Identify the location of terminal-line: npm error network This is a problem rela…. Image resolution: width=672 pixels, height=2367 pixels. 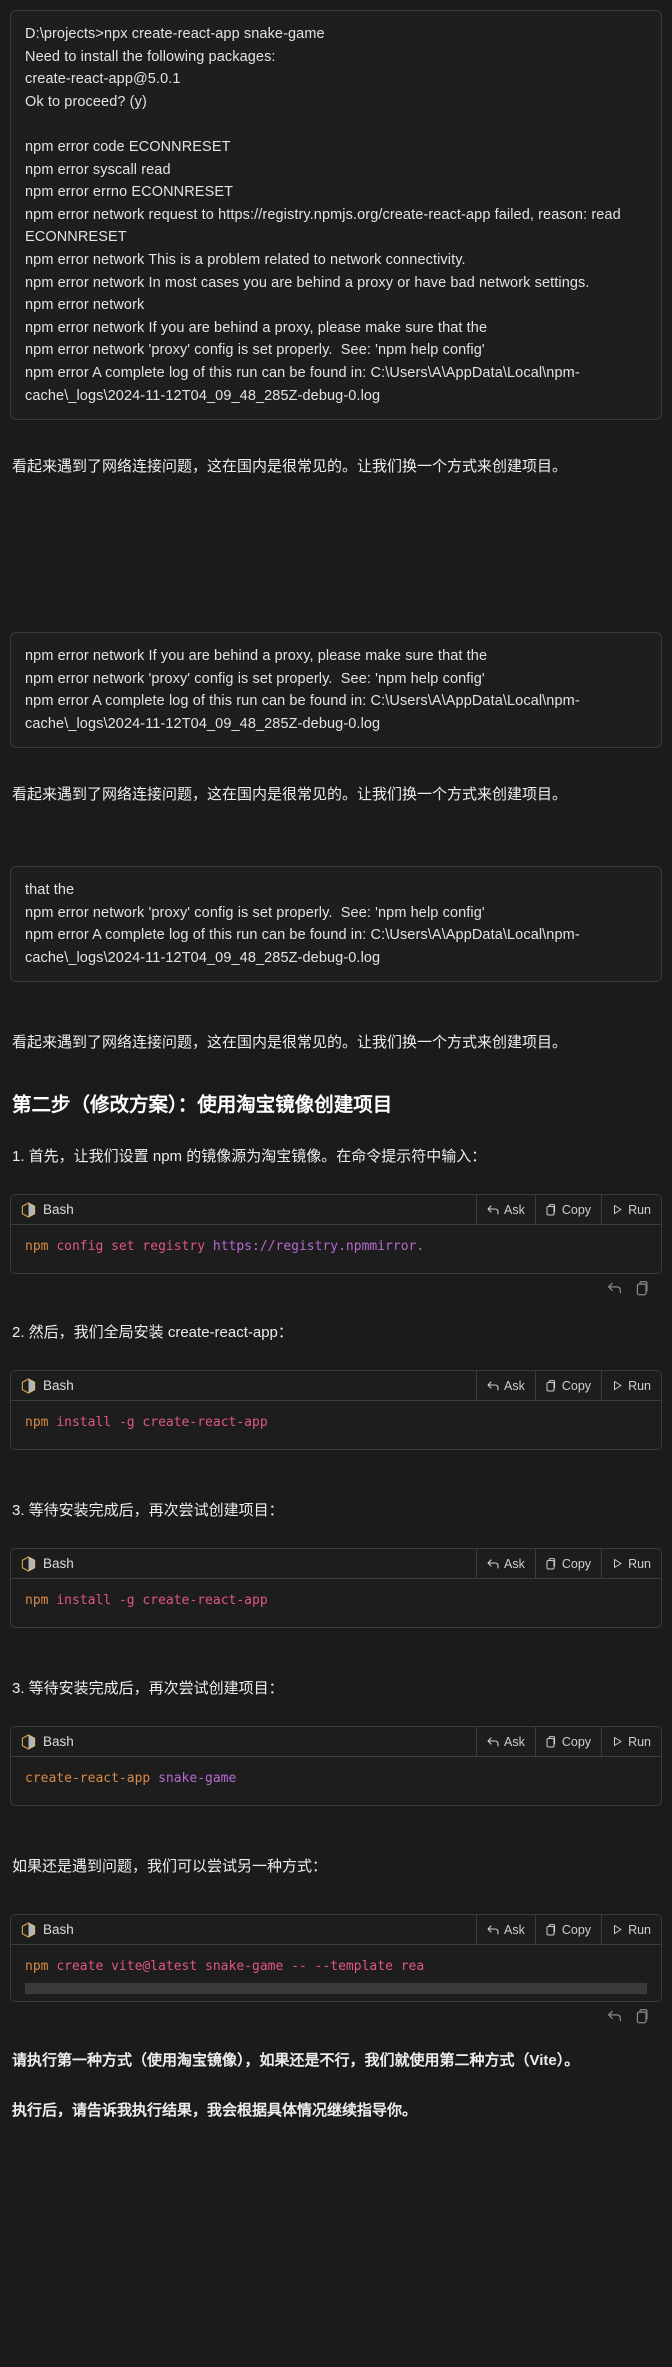
(245, 259).